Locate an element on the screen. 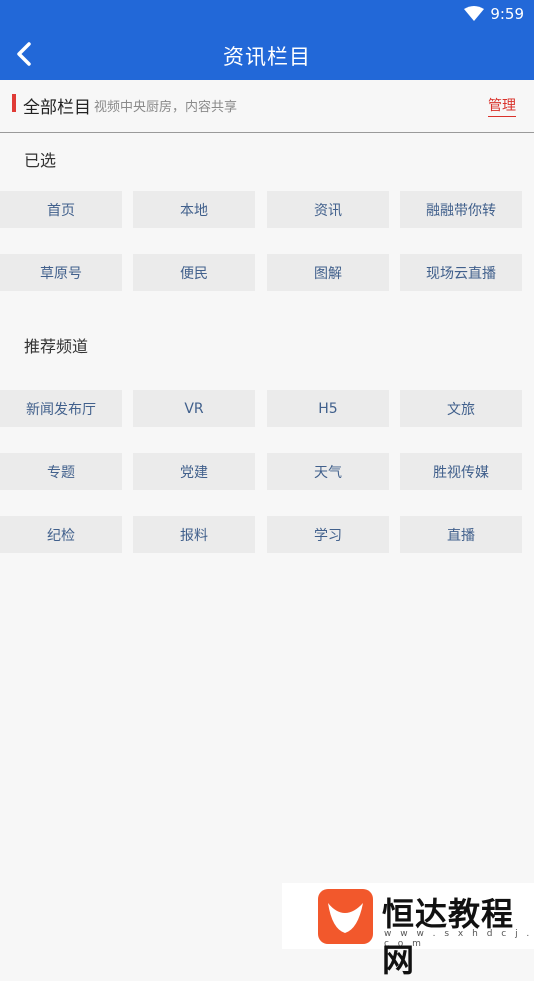  recommended-label: 推荐频道 is located at coordinates (56, 346).